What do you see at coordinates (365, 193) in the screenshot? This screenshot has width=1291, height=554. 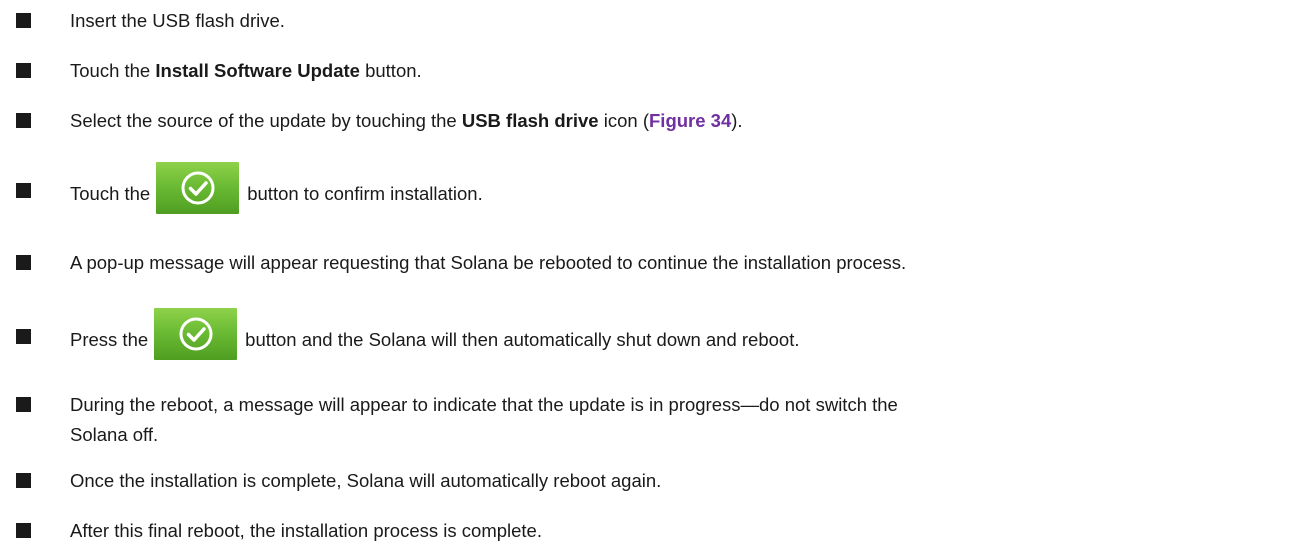 I see `step-text-post: button to confirm installation.` at bounding box center [365, 193].